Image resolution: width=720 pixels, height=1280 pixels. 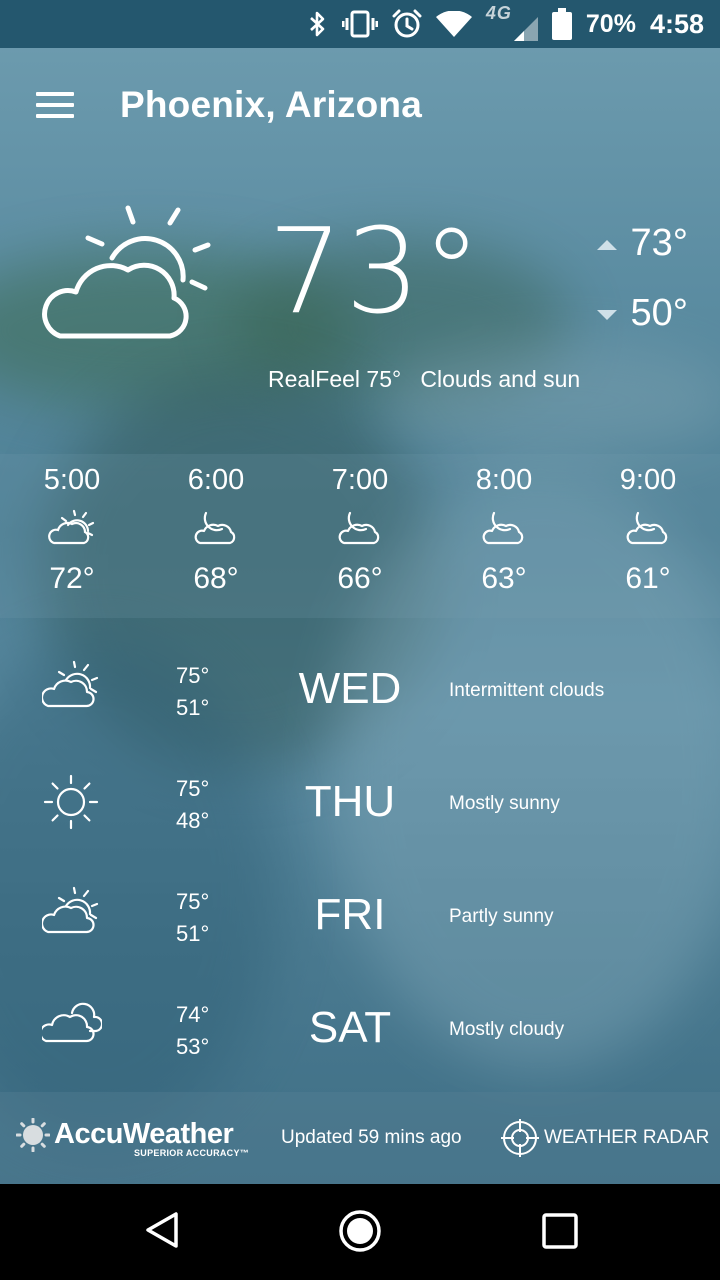 I want to click on realfeel: RealFeel 75°, so click(x=335, y=379).